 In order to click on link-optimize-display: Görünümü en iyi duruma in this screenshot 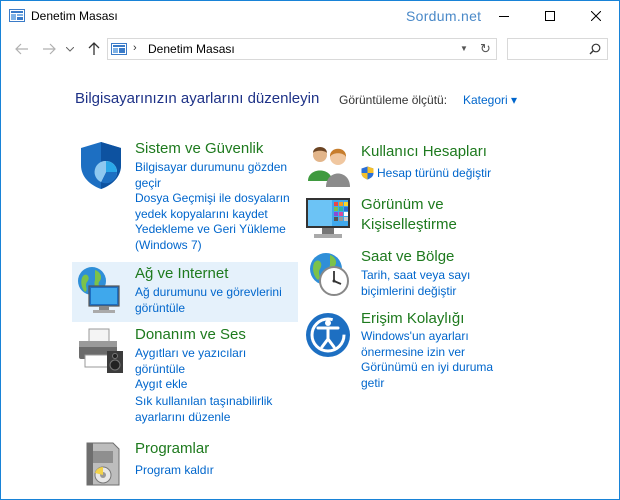, I will do `click(427, 368)`.